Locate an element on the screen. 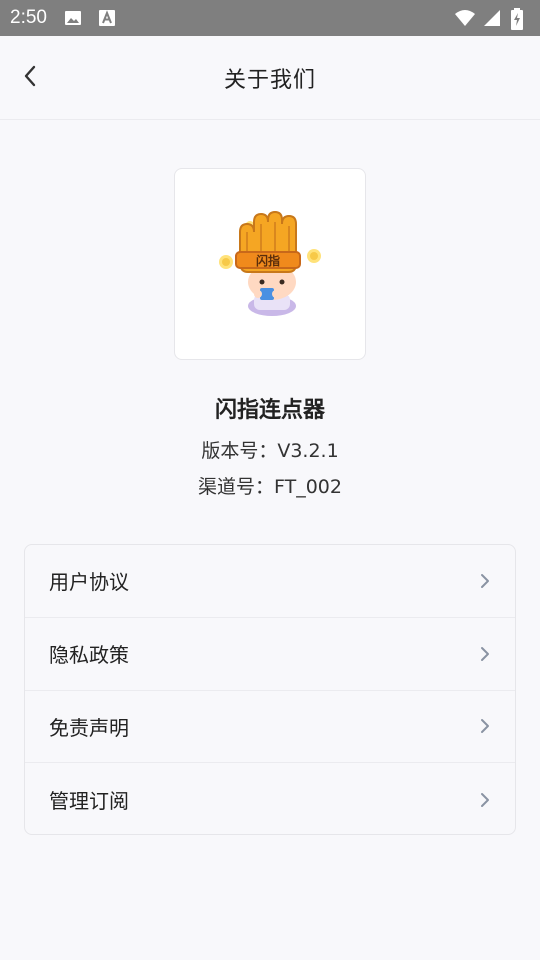 This screenshot has height=960, width=540. text-a-icon is located at coordinates (107, 18).